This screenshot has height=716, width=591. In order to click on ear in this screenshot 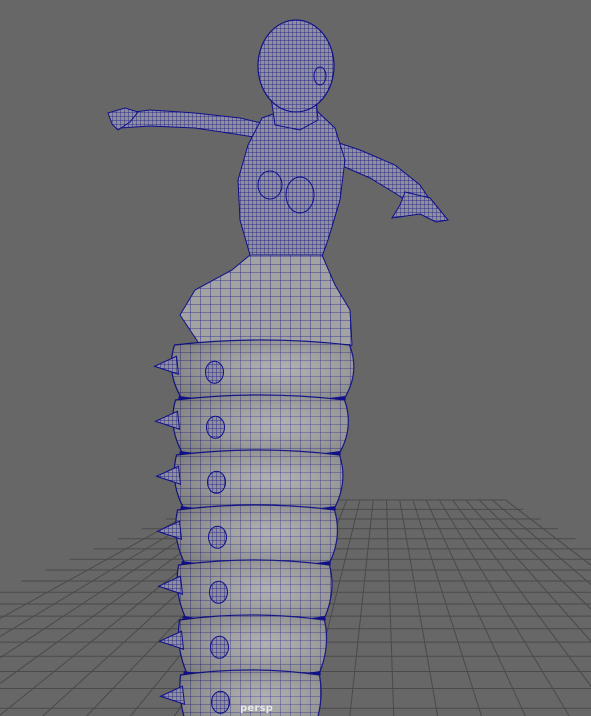, I will do `click(320, 76)`.